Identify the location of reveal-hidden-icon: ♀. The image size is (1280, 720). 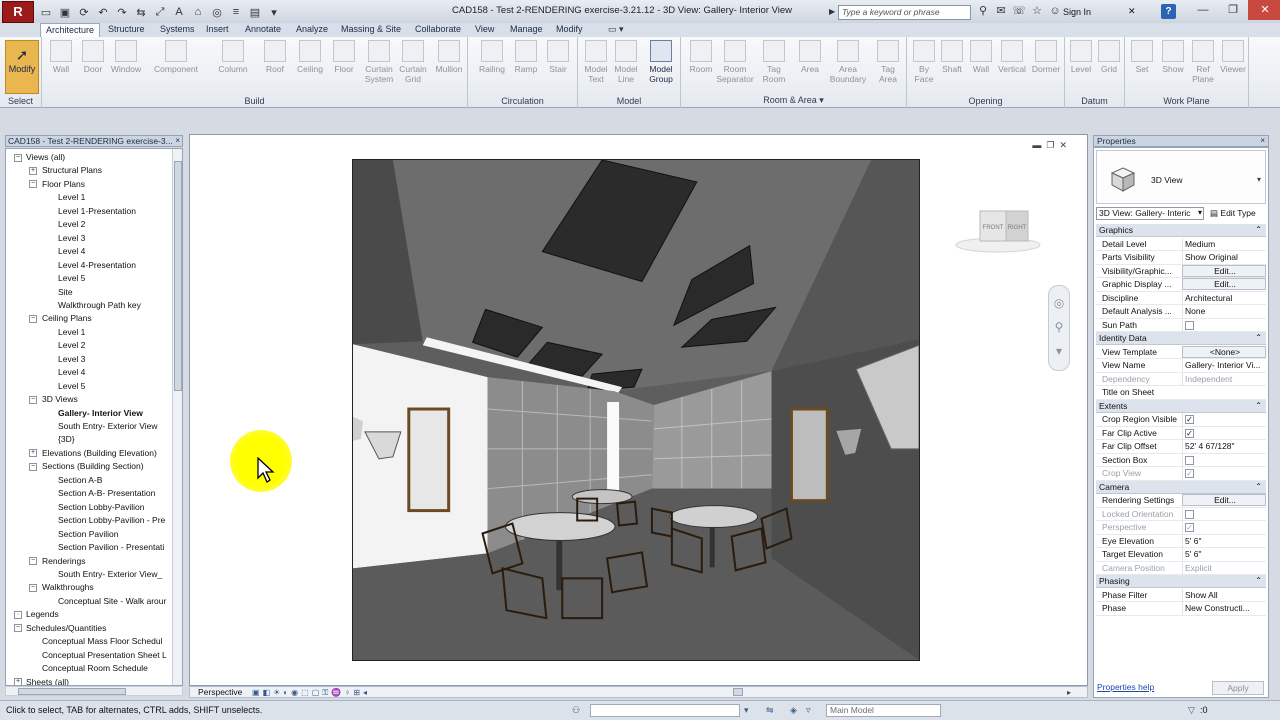
(347, 692).